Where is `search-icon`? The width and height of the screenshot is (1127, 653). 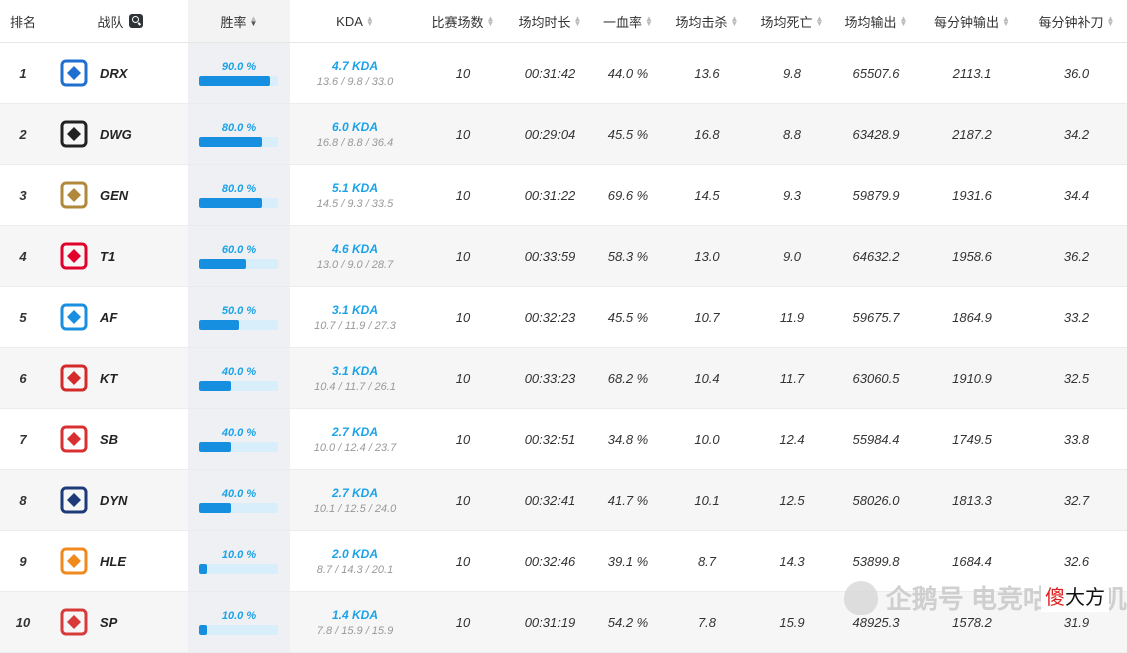 search-icon is located at coordinates (135, 21).